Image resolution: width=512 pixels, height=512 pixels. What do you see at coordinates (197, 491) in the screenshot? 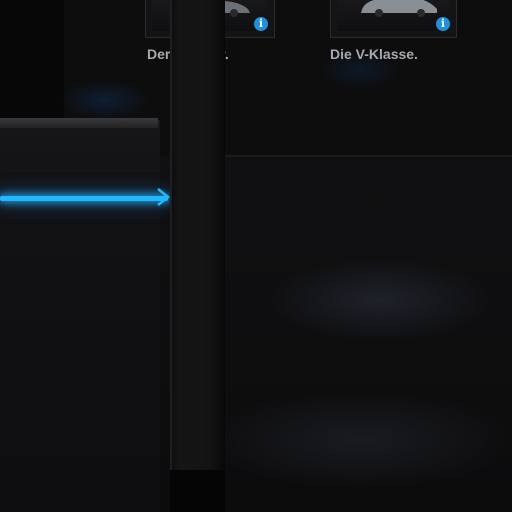
I see `pillar-base` at bounding box center [197, 491].